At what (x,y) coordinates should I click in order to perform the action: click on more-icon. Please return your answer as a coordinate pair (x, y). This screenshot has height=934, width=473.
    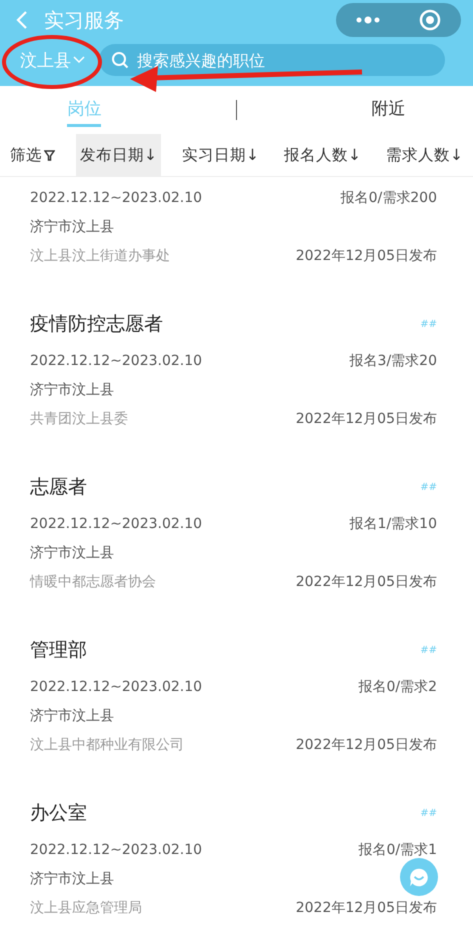
    Looking at the image, I should click on (368, 20).